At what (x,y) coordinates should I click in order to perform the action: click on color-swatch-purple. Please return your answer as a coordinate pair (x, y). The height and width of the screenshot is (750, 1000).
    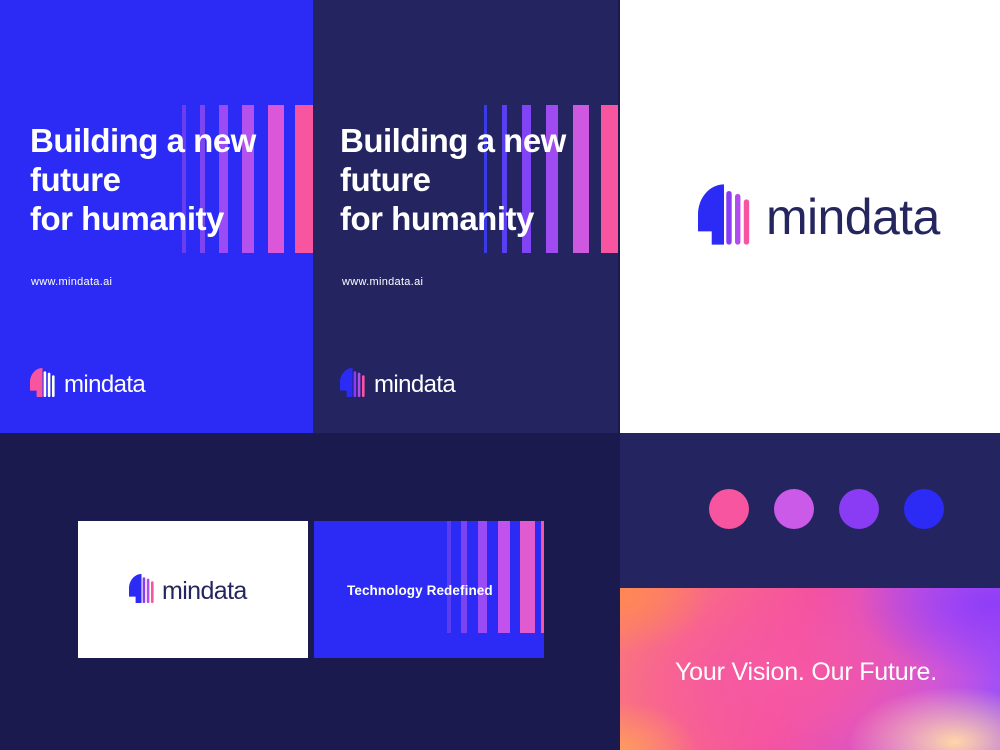
    Looking at the image, I should click on (859, 509).